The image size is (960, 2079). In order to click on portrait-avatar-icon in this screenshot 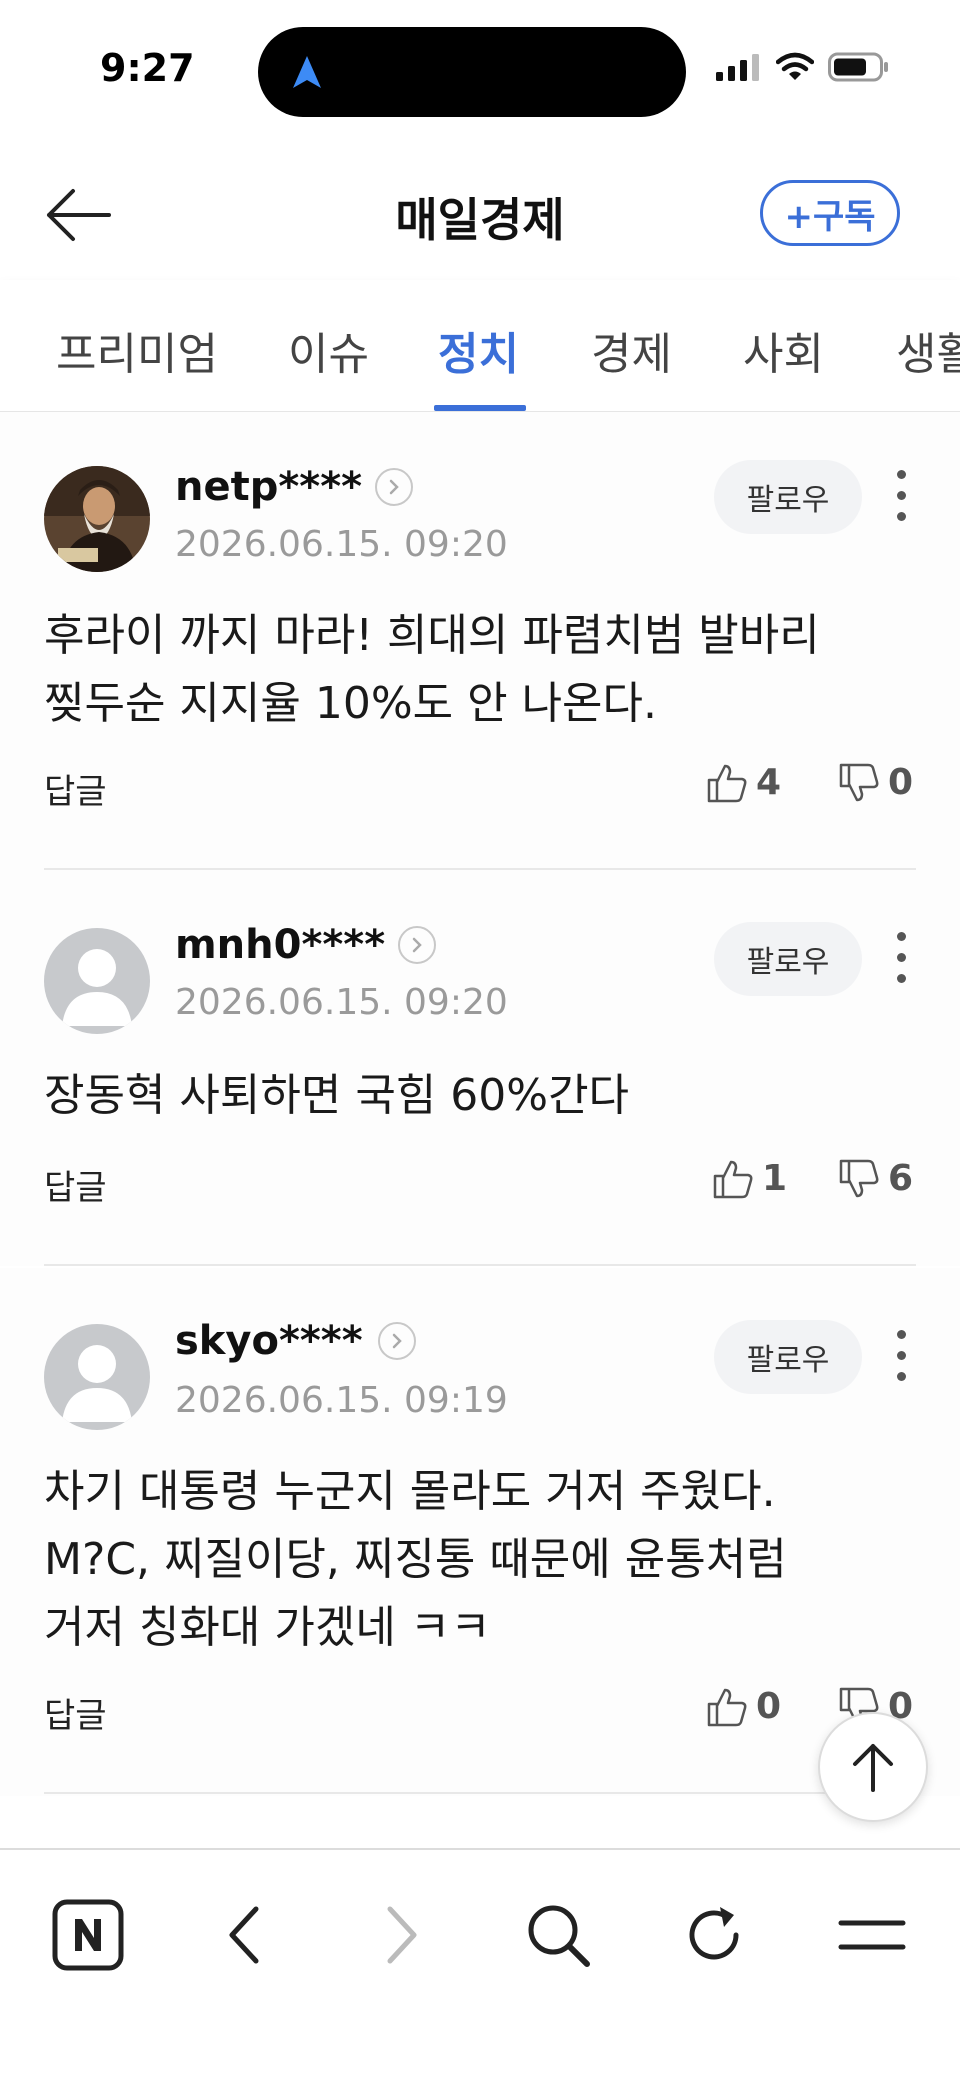, I will do `click(97, 519)`.